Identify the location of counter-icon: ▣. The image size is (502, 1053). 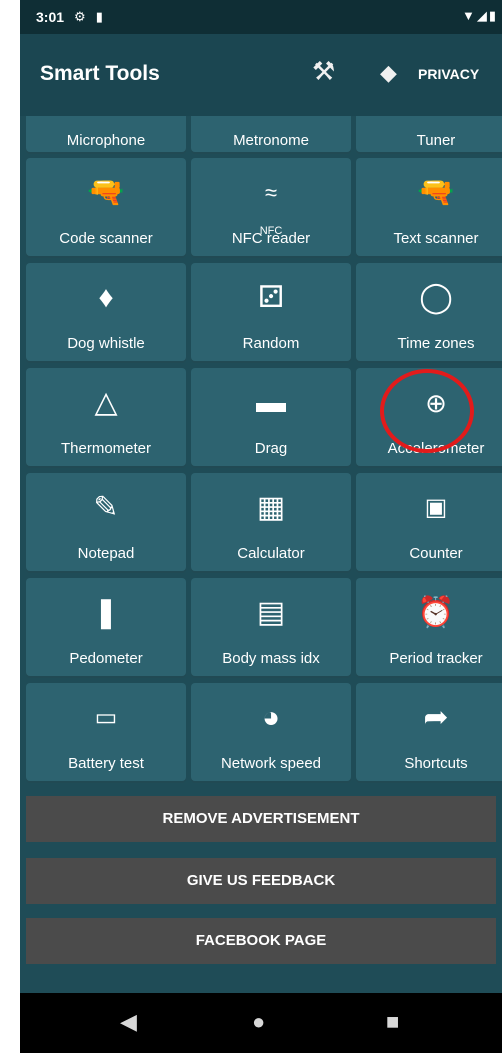
(436, 507).